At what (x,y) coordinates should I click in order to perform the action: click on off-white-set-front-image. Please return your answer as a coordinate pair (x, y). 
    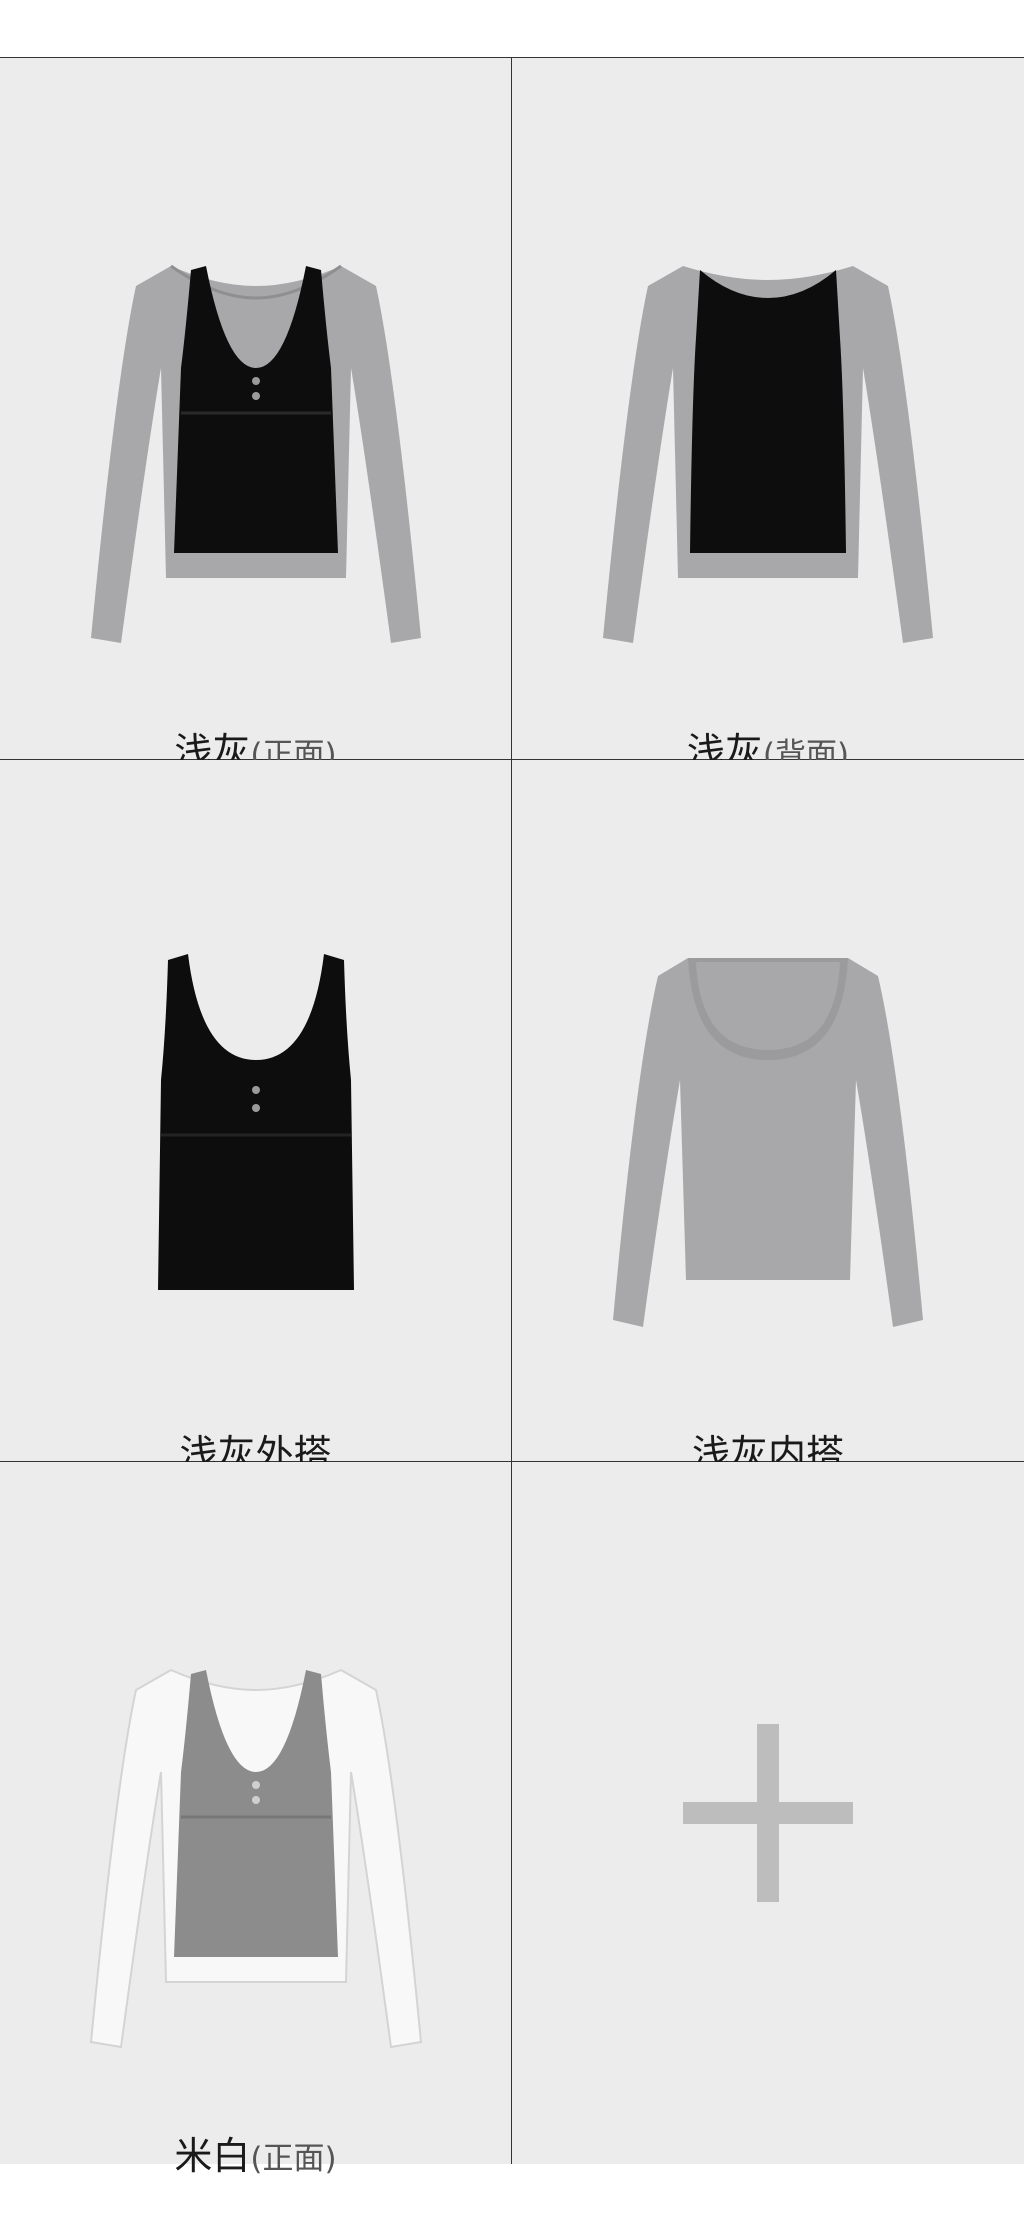
    Looking at the image, I should click on (255, 1858).